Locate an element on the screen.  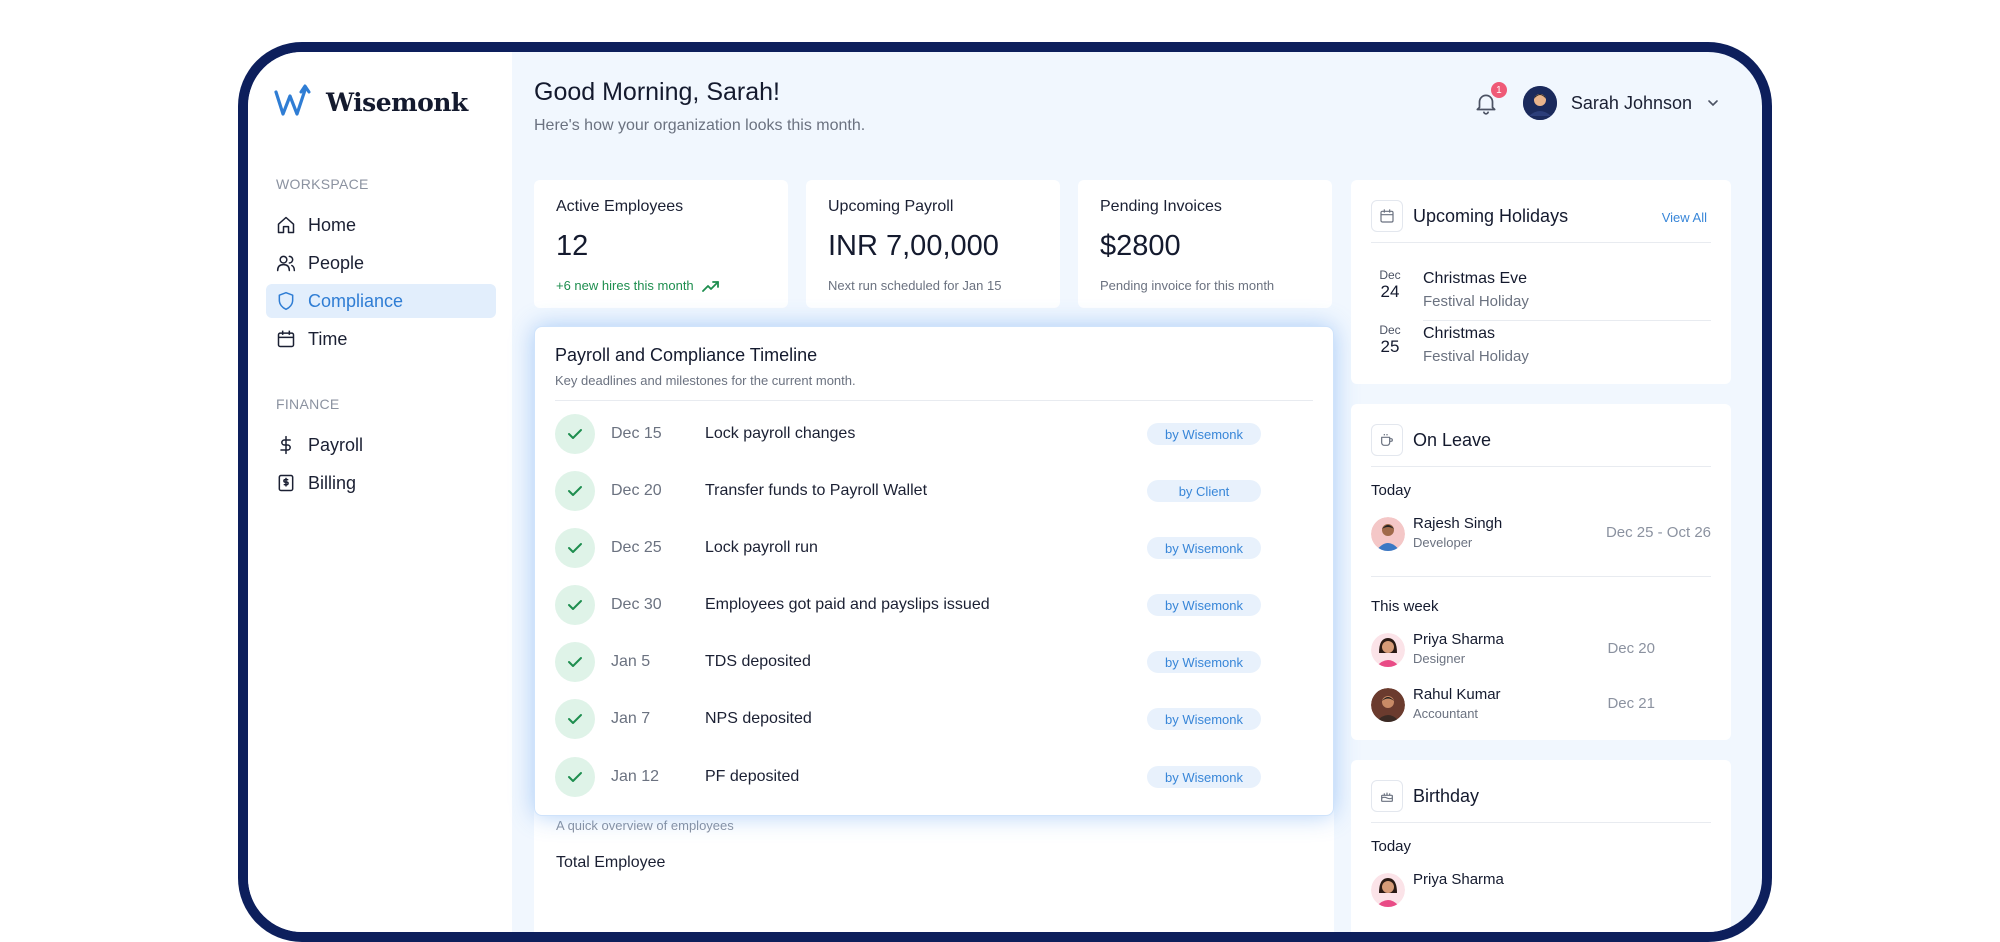
sidebar-item-label: People is located at coordinates (336, 262).